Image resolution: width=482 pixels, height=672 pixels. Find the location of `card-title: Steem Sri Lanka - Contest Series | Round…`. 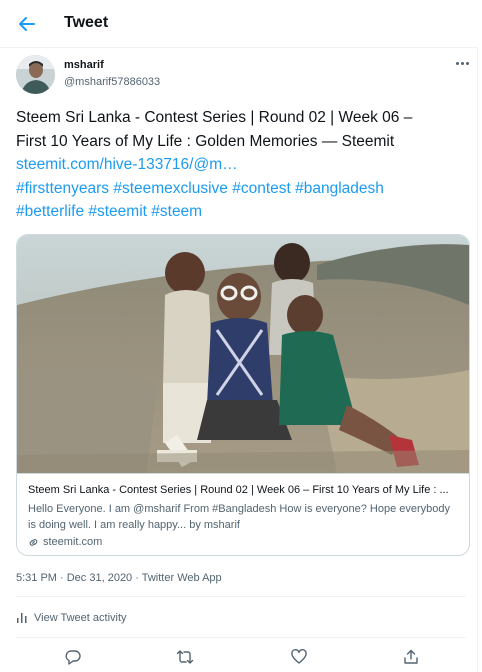

card-title: Steem Sri Lanka - Contest Series | Round… is located at coordinates (238, 490).